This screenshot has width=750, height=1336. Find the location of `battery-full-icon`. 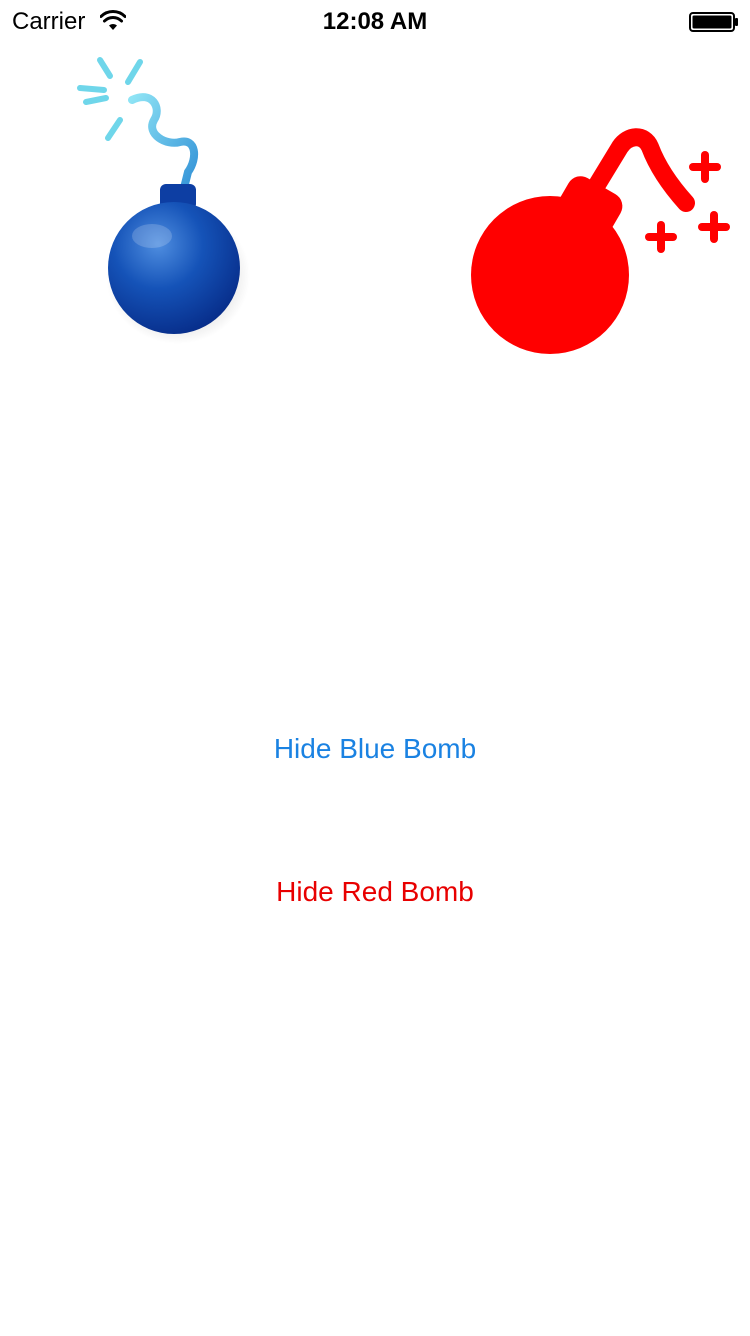

battery-full-icon is located at coordinates (713, 22).